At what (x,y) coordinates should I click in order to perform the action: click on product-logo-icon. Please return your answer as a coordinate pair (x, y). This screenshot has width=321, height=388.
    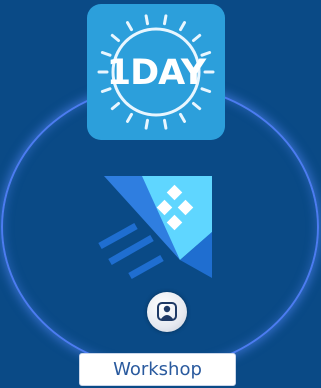
    Looking at the image, I should click on (155, 228).